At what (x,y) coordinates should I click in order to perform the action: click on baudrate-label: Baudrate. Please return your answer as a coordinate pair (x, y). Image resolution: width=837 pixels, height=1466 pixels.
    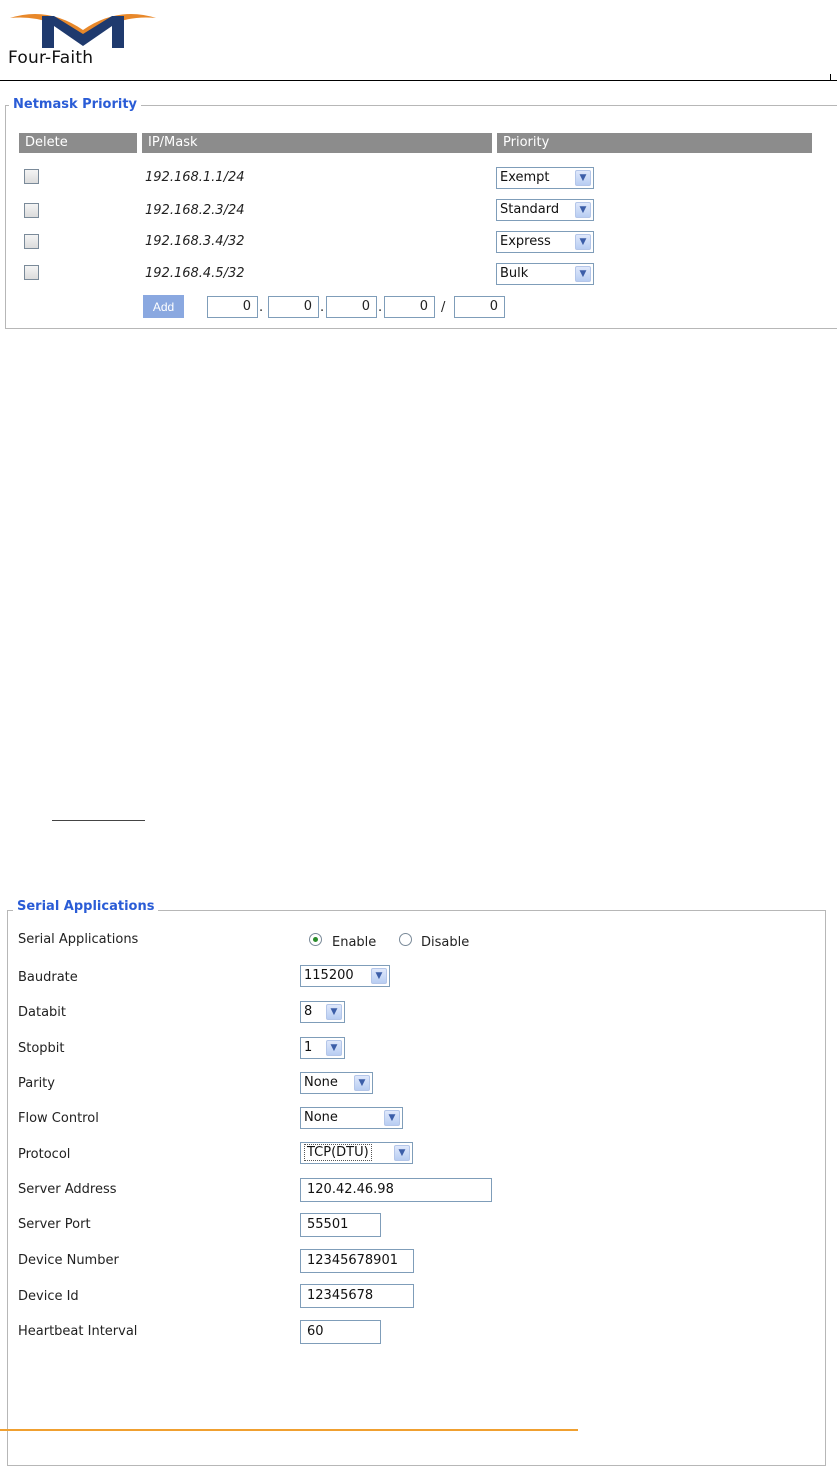
    Looking at the image, I should click on (48, 977).